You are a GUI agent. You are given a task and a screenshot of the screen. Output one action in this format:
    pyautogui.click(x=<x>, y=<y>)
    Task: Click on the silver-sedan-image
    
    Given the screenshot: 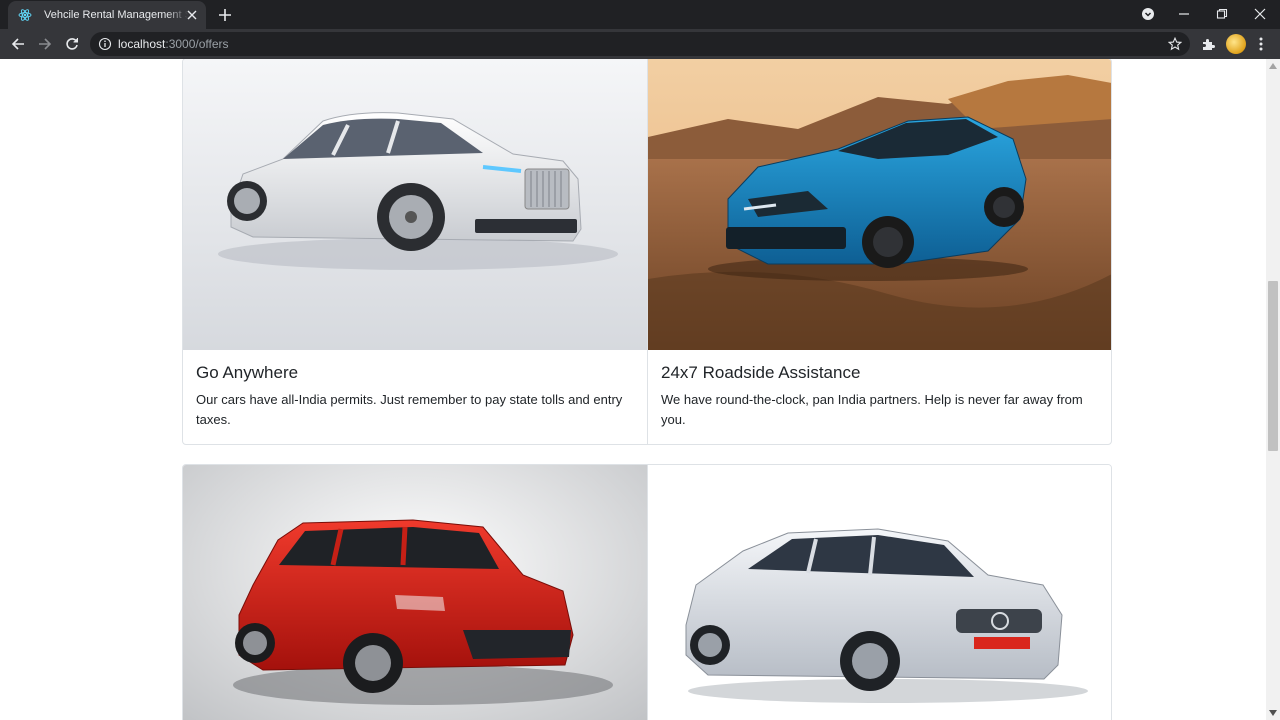 What is the action you would take?
    pyautogui.click(x=879, y=592)
    